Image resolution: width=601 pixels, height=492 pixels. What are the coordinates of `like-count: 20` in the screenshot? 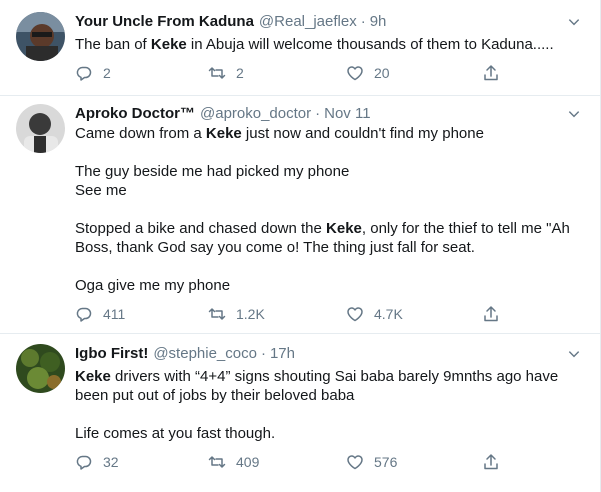 It's located at (382, 73).